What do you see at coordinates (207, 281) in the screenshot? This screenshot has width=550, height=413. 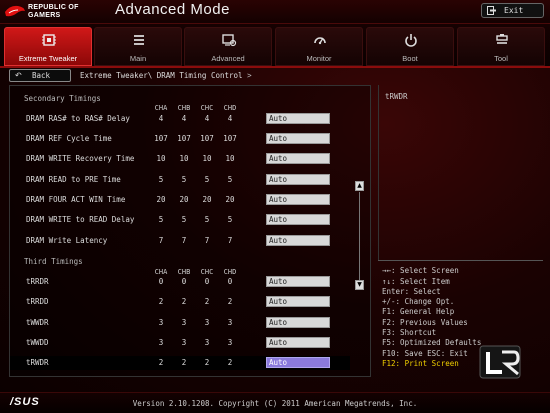 I see `value-chc: 0` at bounding box center [207, 281].